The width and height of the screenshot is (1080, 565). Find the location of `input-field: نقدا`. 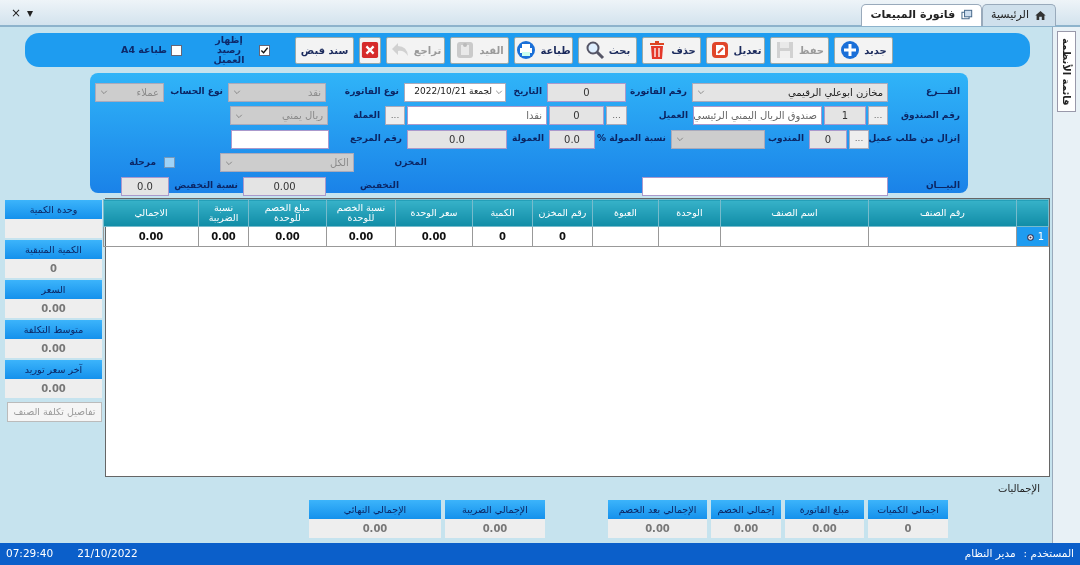

input-field: نقدا is located at coordinates (477, 115).